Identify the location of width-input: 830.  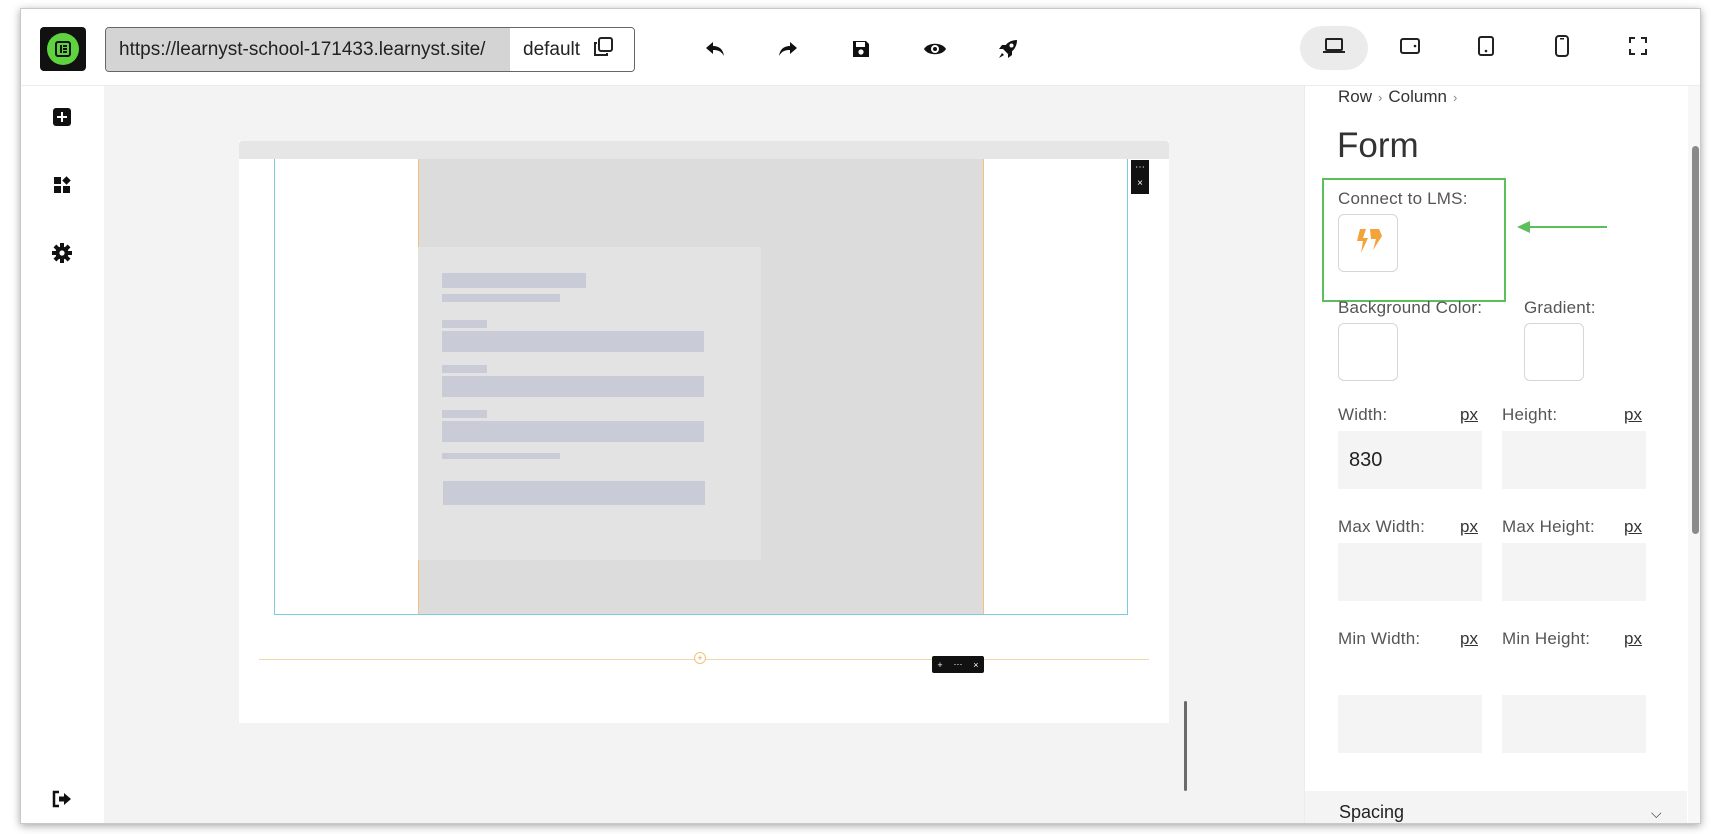
(1410, 460).